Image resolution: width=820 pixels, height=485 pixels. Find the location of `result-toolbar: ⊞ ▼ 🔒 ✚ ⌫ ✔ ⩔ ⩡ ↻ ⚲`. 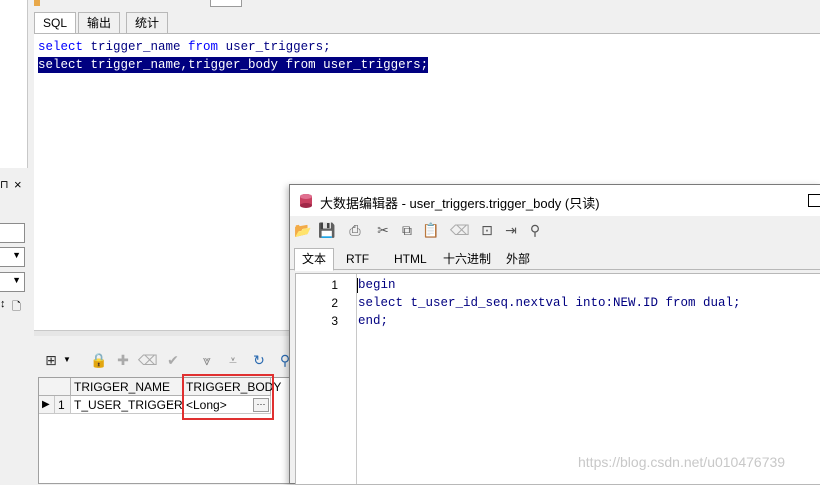

result-toolbar: ⊞ ▼ 🔒 ✚ ⌫ ✔ ⩔ ⩡ ↻ ⚲ is located at coordinates (166, 361).